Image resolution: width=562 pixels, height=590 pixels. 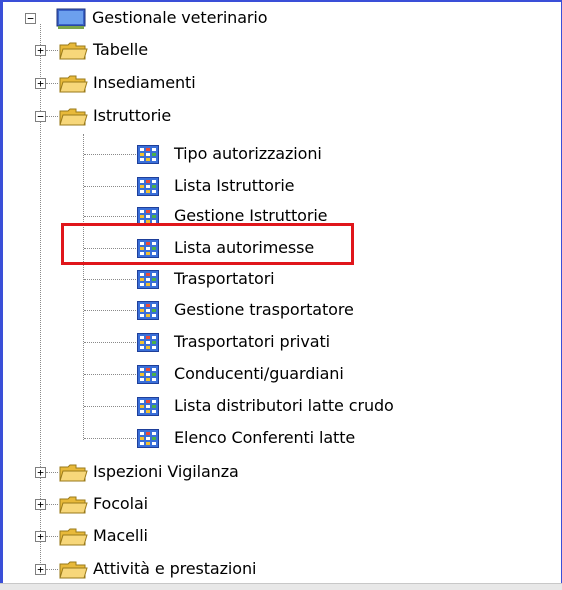 What do you see at coordinates (120, 49) in the screenshot?
I see `tree-folder-label: Tabelle` at bounding box center [120, 49].